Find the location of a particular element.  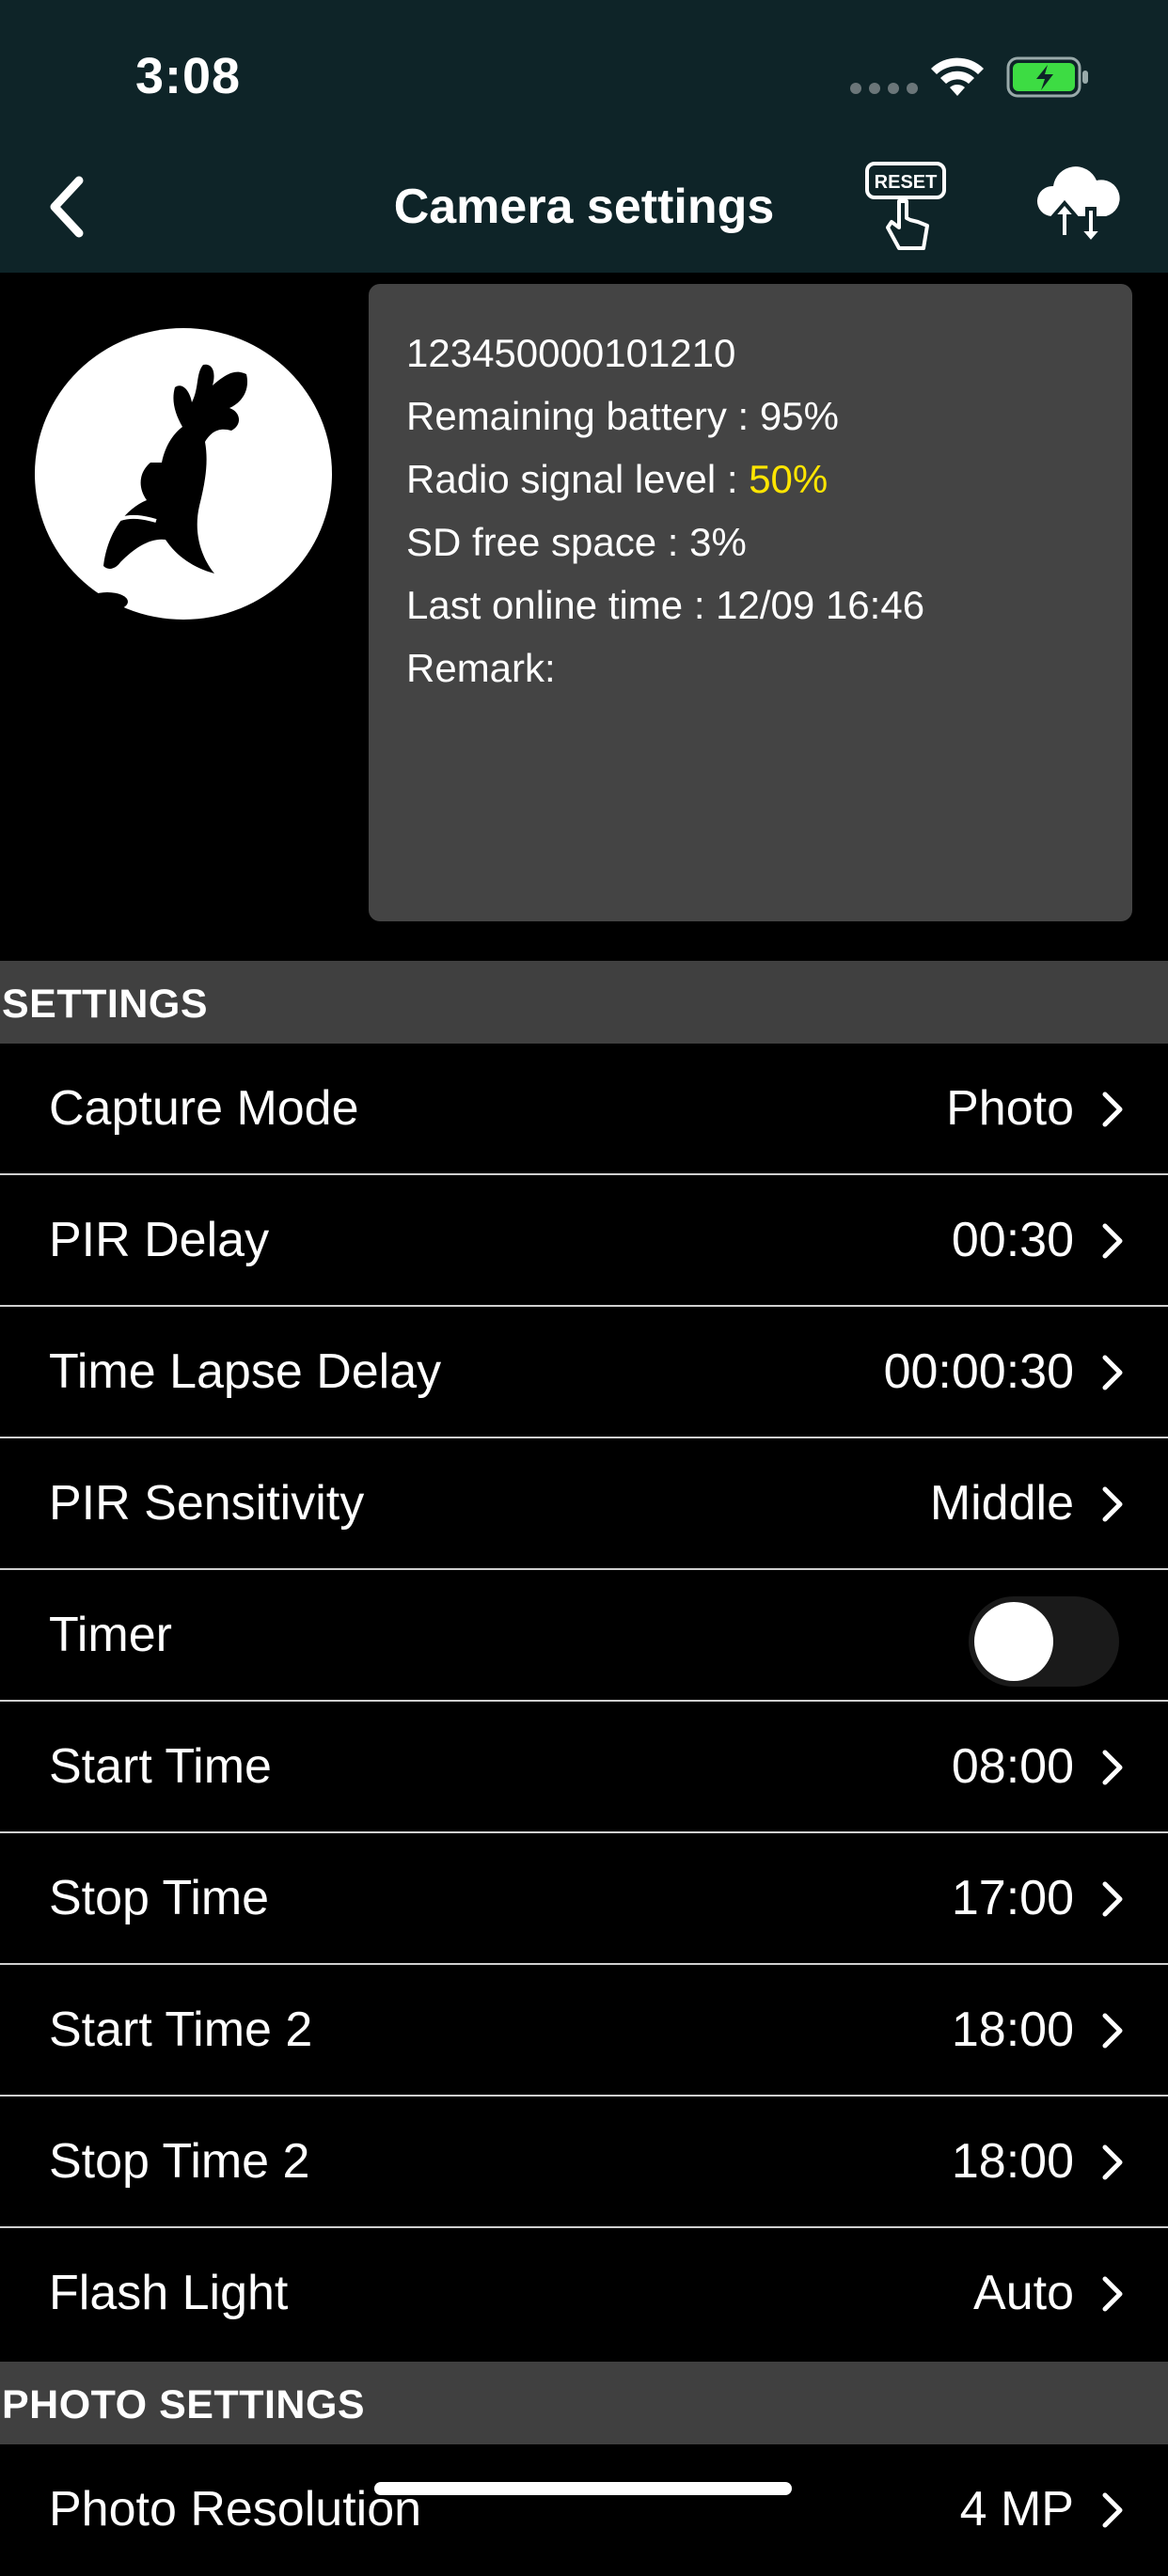

top-bar: 3:08 Camera settings RESET is located at coordinates (584, 137).